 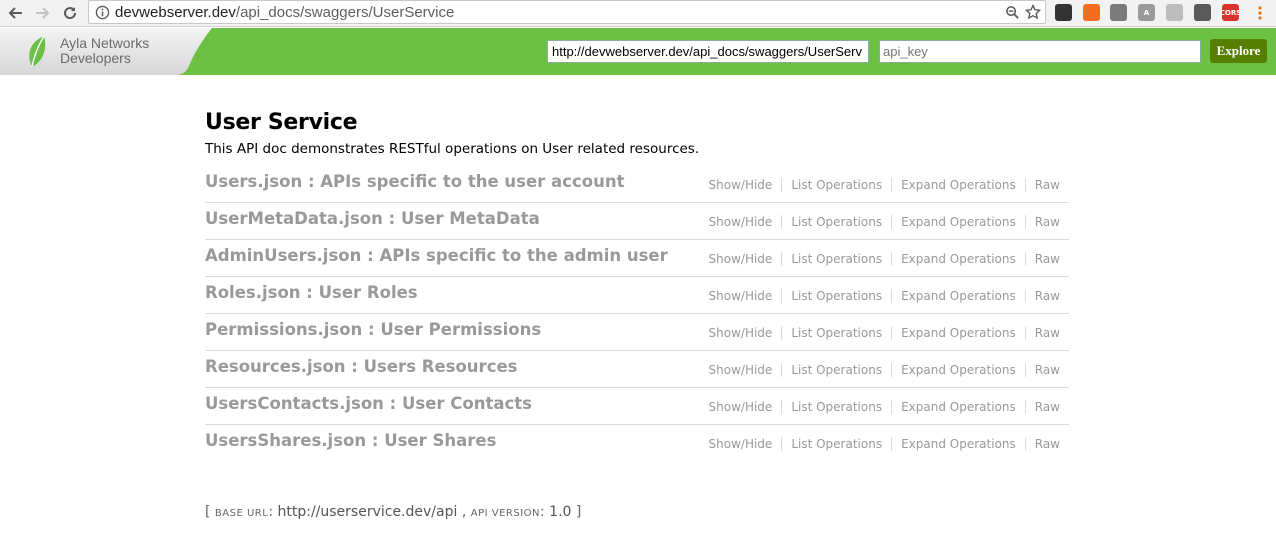 I want to click on zoom-icon, so click(x=1012, y=12).